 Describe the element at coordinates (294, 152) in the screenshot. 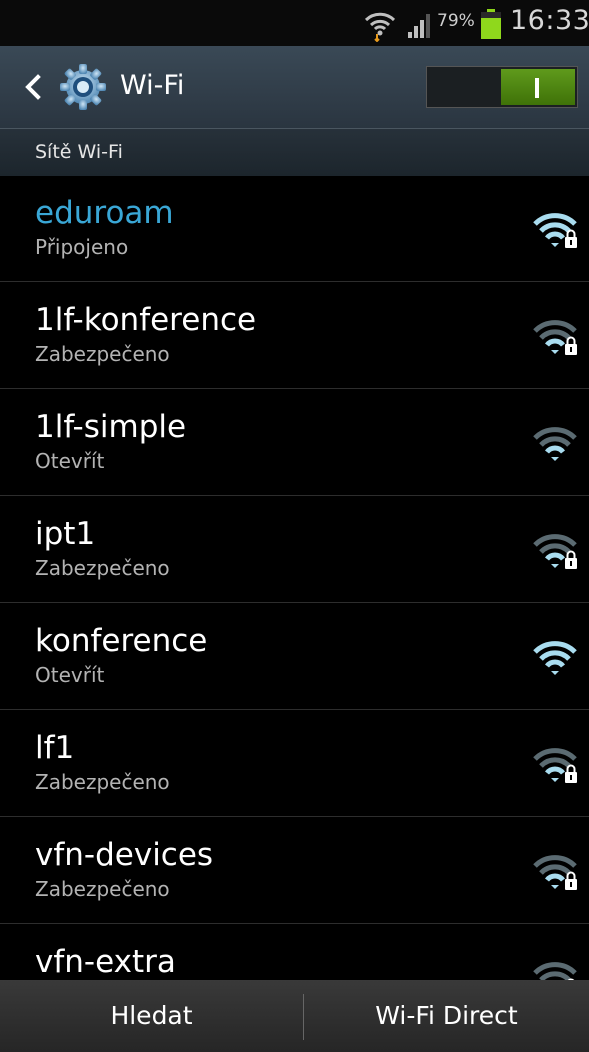

I see `section-header: Sítě Wi-Fi` at that location.